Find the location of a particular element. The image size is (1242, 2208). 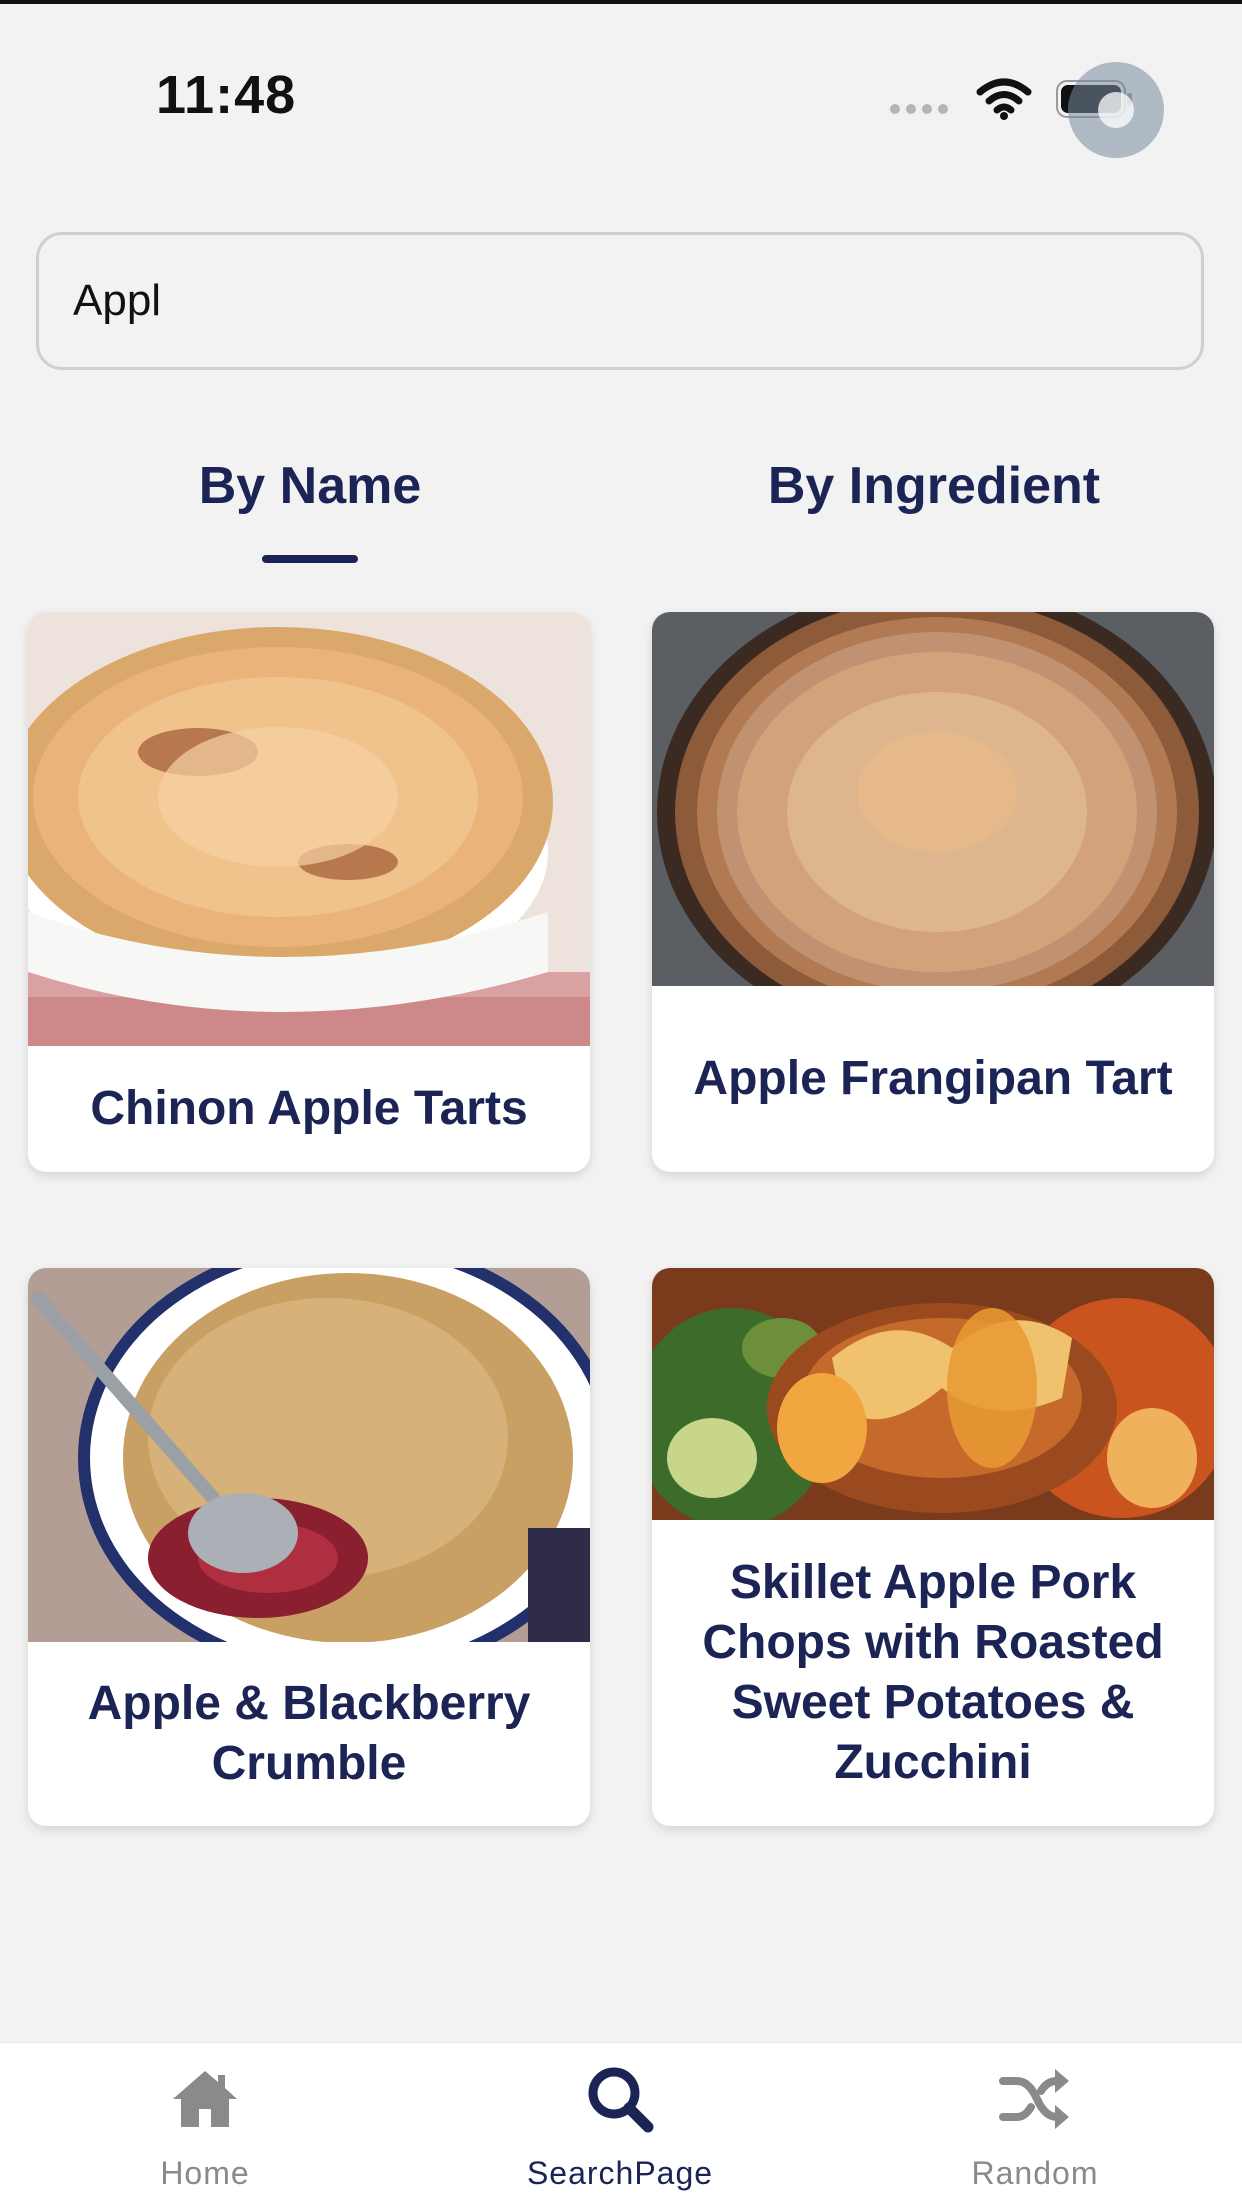

status-time: 11:48 is located at coordinates (226, 95).